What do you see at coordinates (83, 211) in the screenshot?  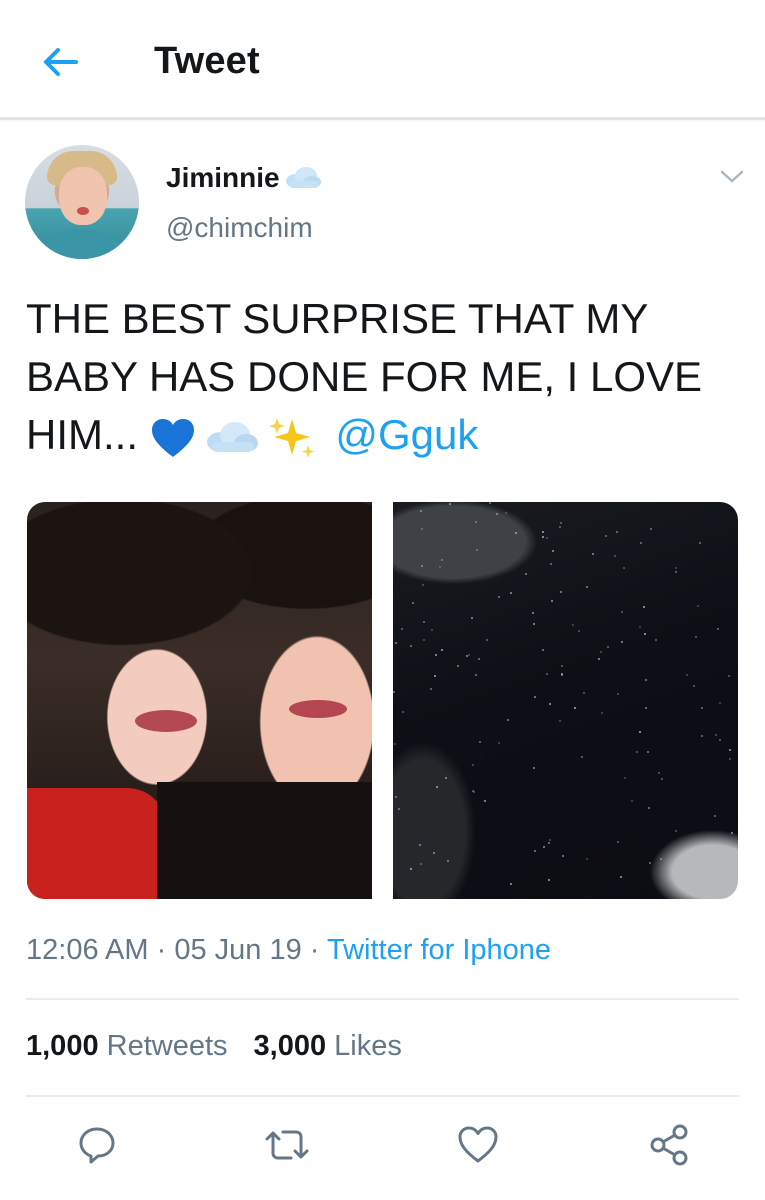 I see `avatar-mouth` at bounding box center [83, 211].